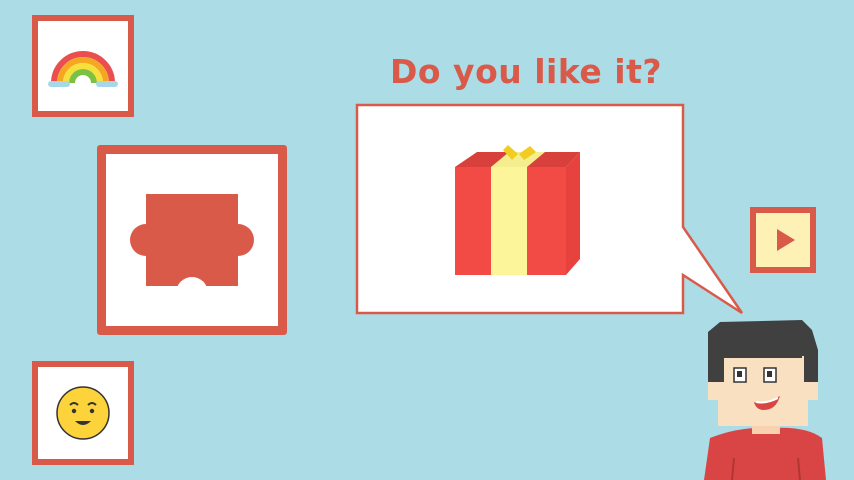  I want to click on play-button, so click(783, 240).